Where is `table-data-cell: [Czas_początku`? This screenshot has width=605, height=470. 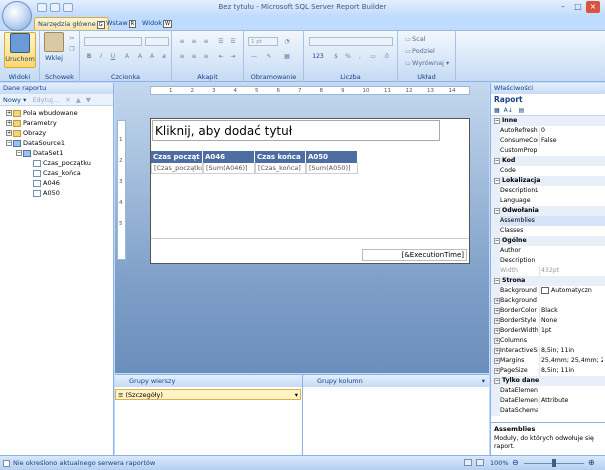
table-data-cell: [Czas_początku is located at coordinates (177, 168).